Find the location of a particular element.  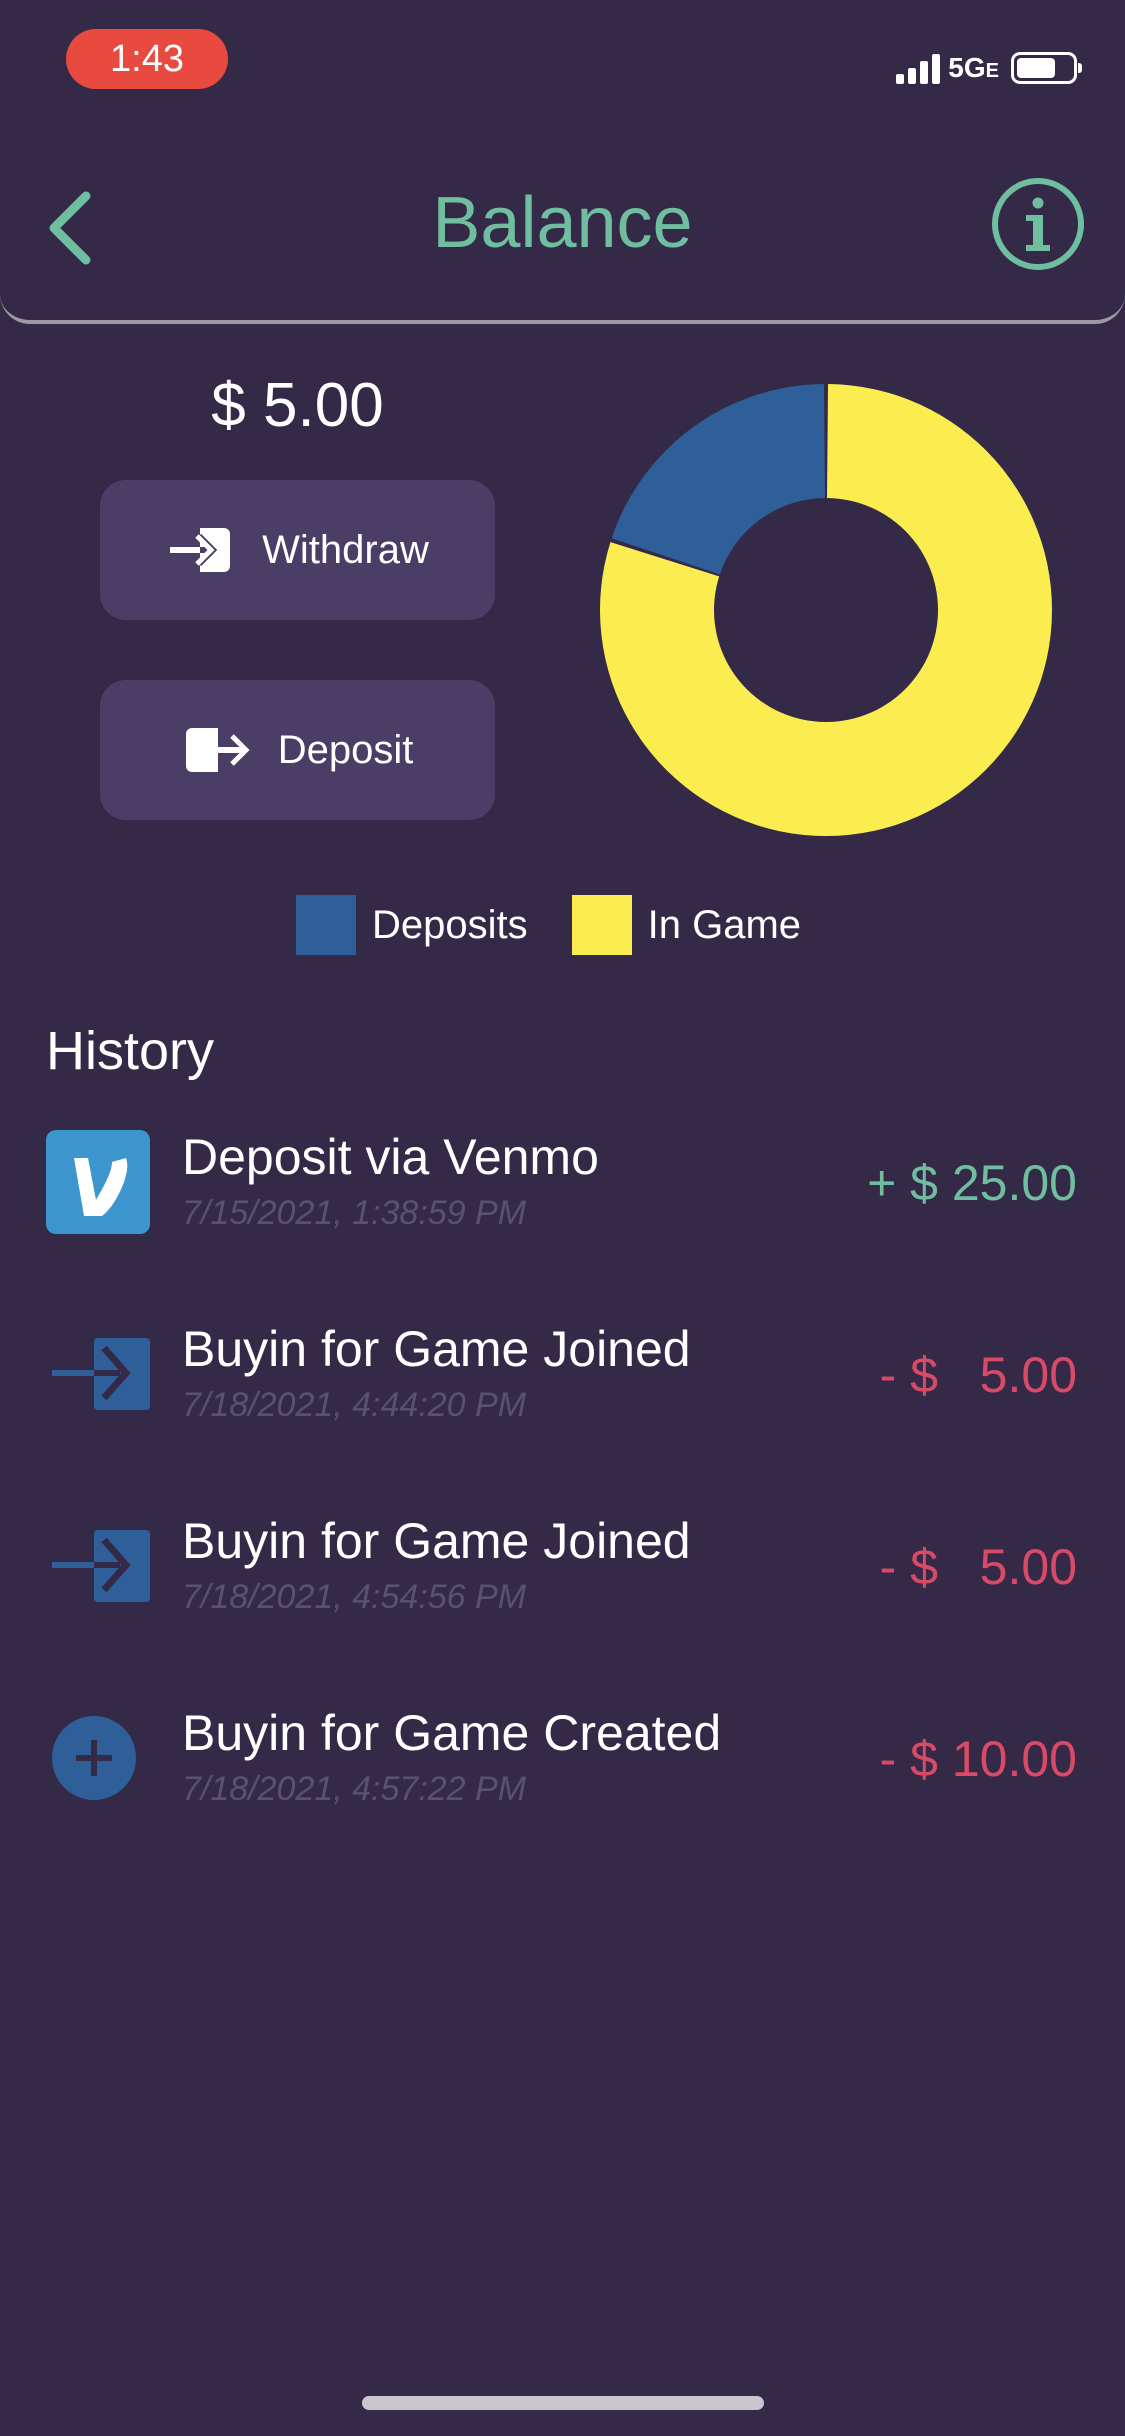

info-circle-icon is located at coordinates (1038, 224).